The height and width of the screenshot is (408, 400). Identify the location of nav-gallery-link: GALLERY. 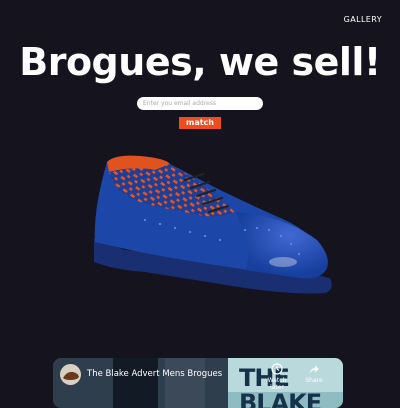
(363, 19).